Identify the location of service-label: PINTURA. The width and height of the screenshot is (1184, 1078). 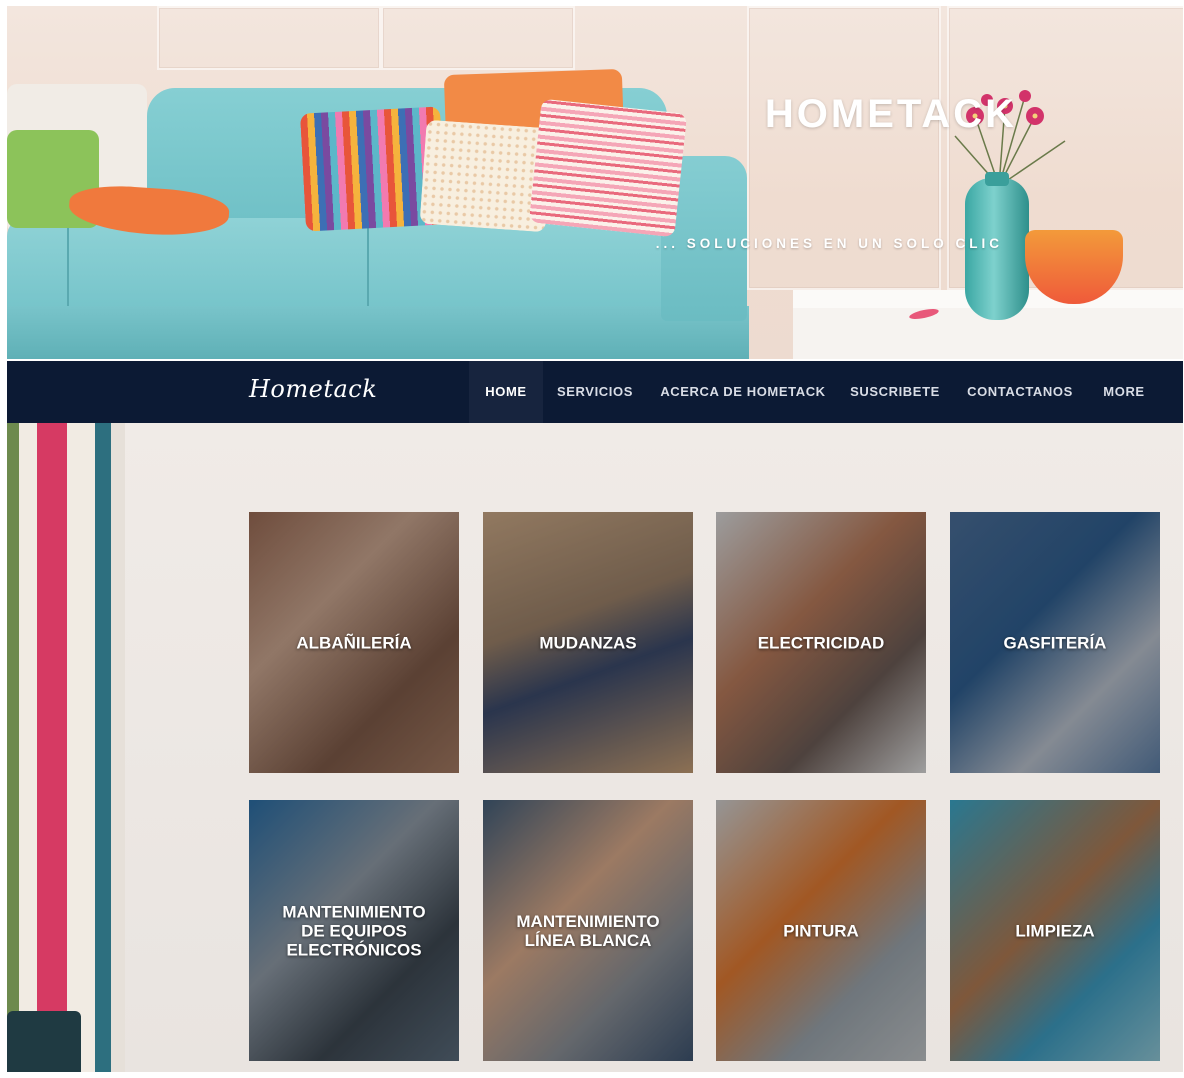
(821, 930).